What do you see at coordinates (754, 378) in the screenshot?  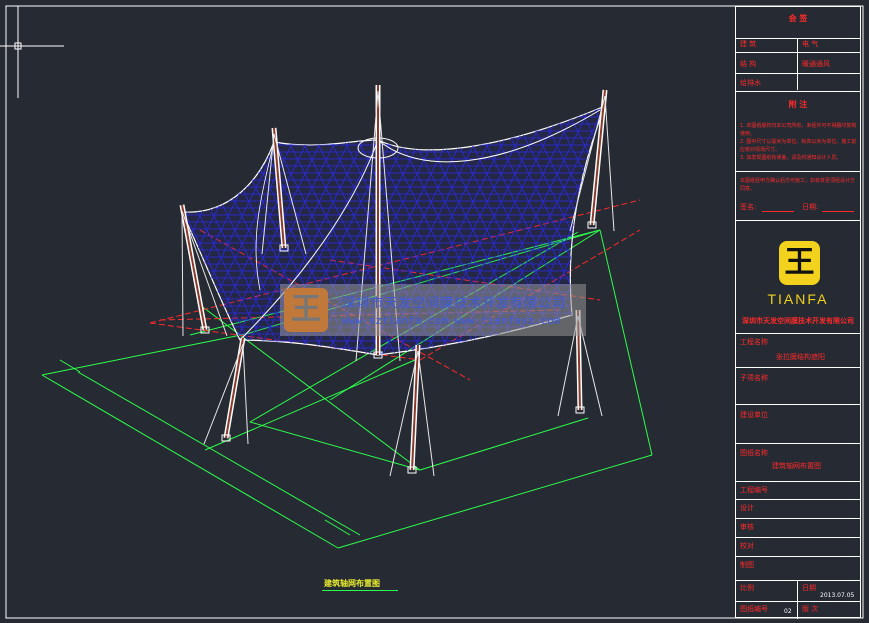 I see `sub-label: 子项名称` at bounding box center [754, 378].